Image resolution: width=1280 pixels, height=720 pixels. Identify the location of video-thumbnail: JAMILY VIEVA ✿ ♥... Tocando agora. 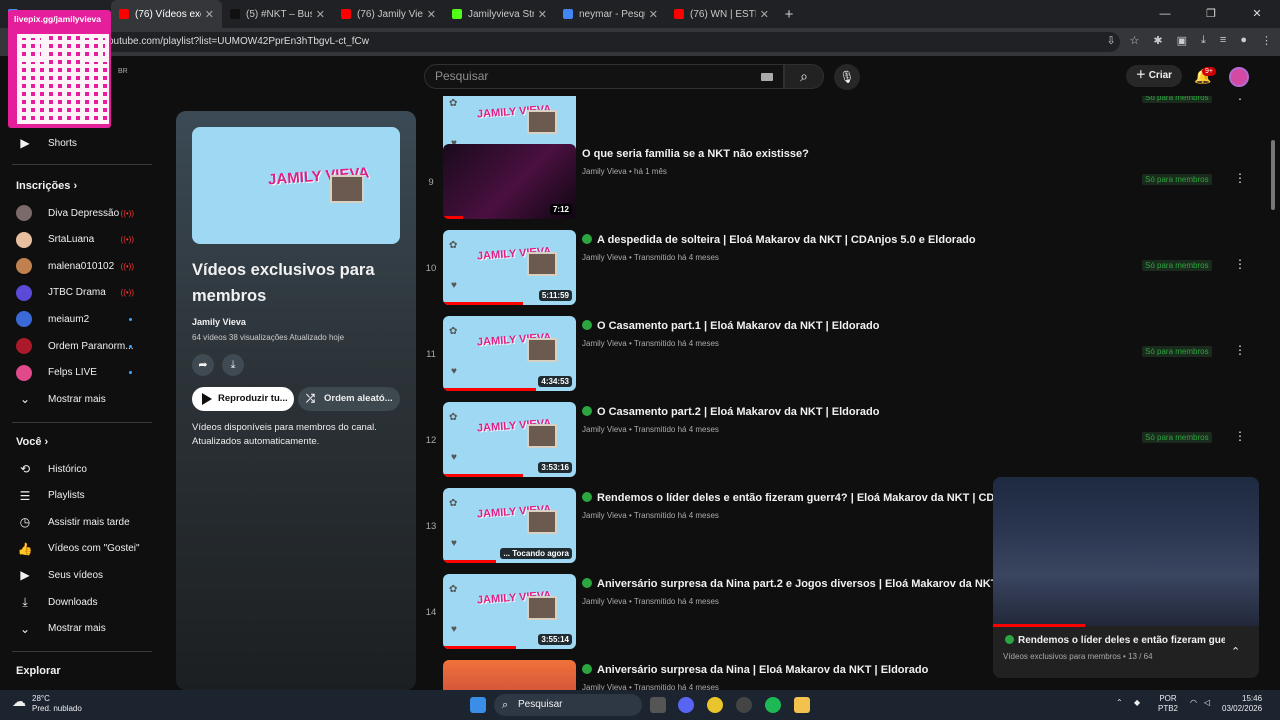
(509, 525).